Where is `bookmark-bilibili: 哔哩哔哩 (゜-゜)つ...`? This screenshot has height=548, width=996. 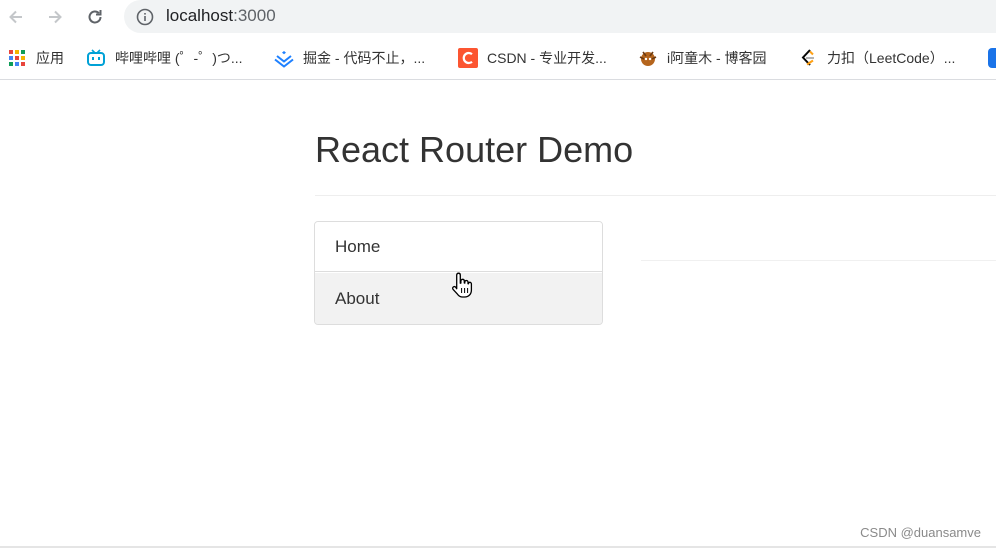
bookmark-bilibili: 哔哩哔哩 (゜-゜)つ... is located at coordinates (164, 58).